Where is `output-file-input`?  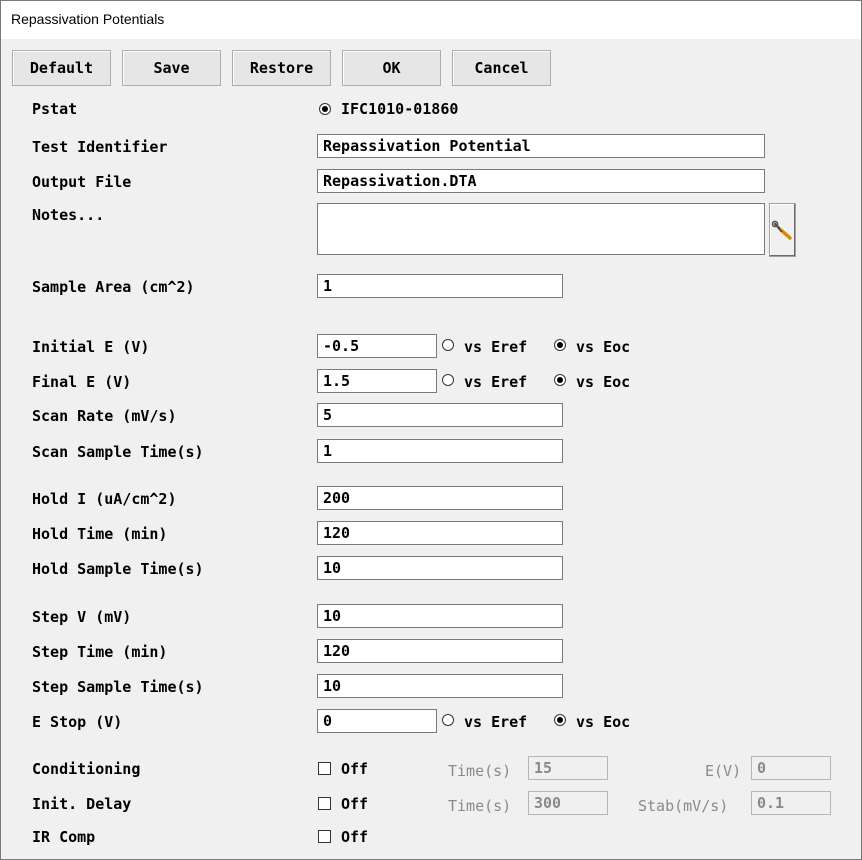 output-file-input is located at coordinates (541, 181).